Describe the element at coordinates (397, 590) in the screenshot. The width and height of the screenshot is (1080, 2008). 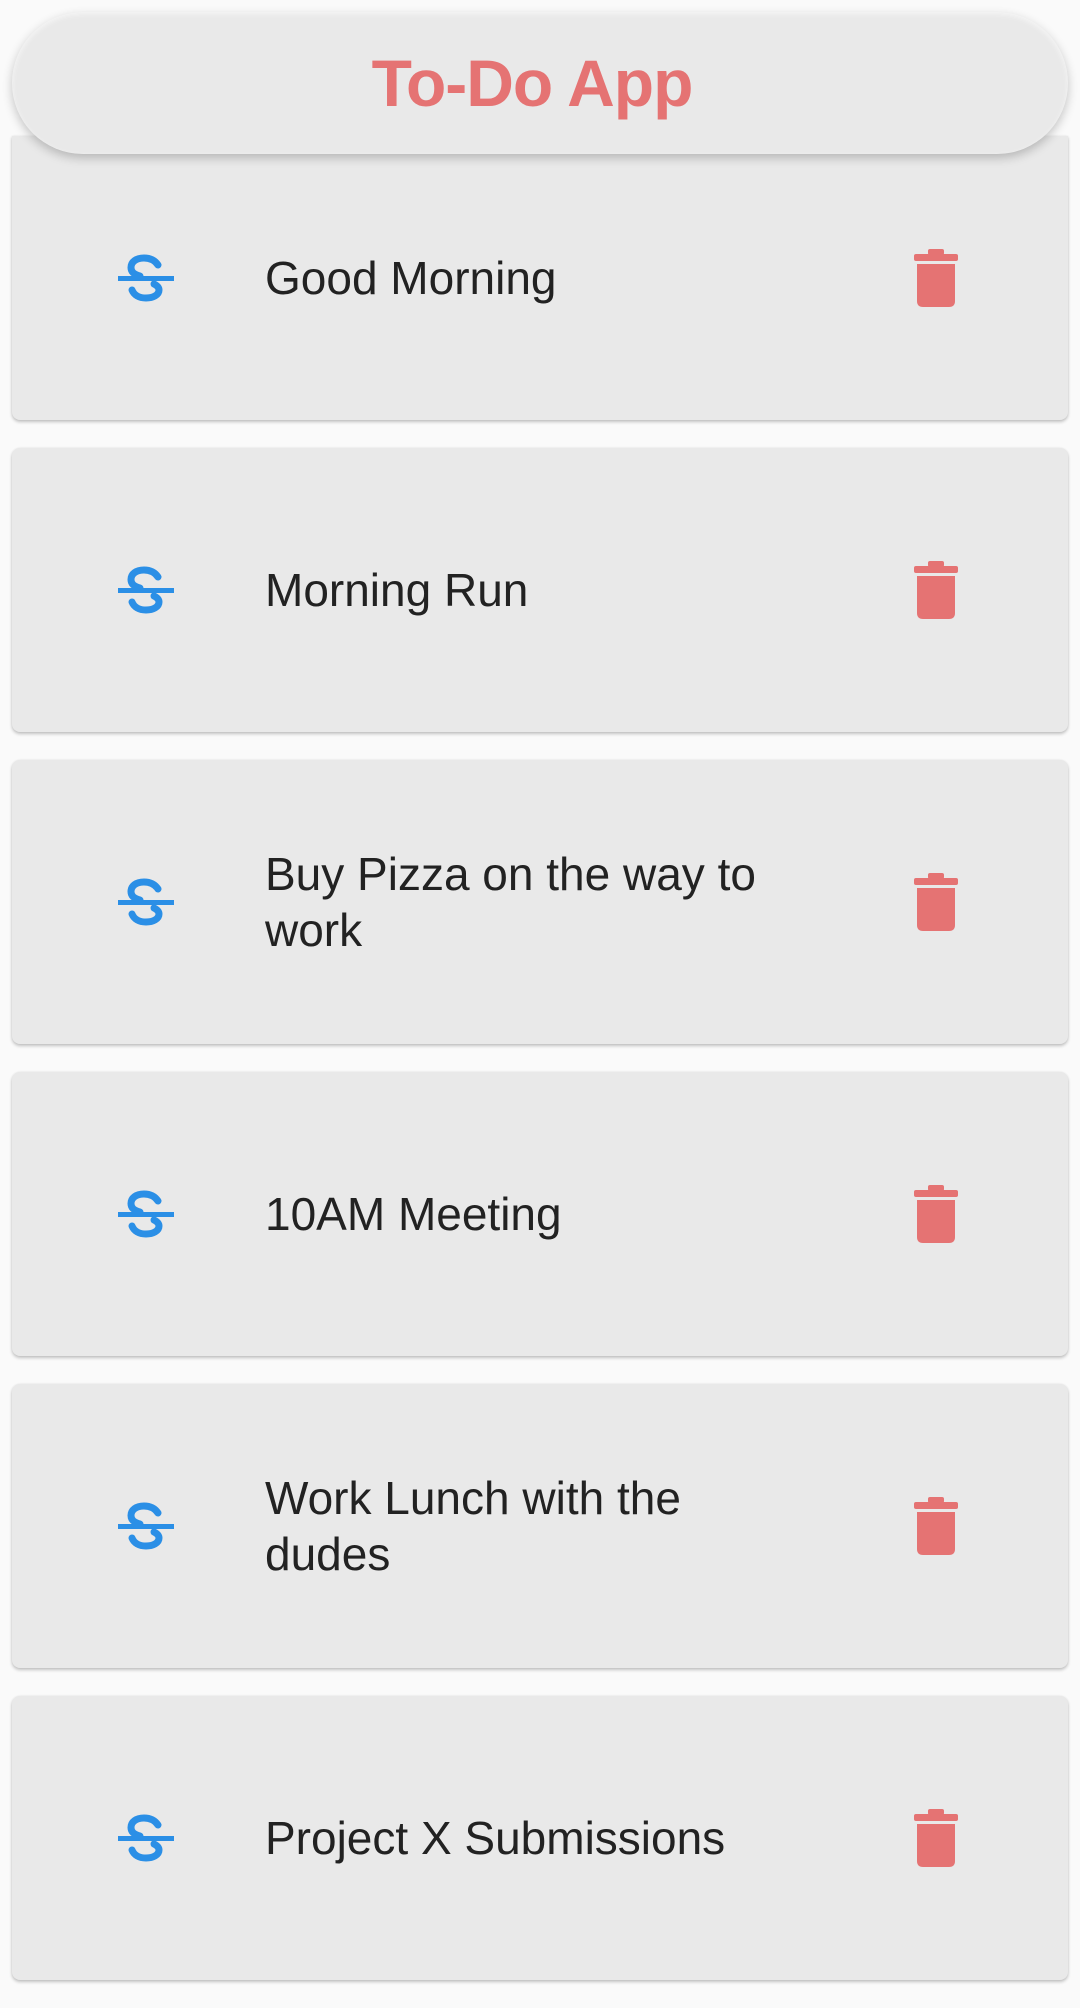
I see `task-text: Morning Run` at that location.